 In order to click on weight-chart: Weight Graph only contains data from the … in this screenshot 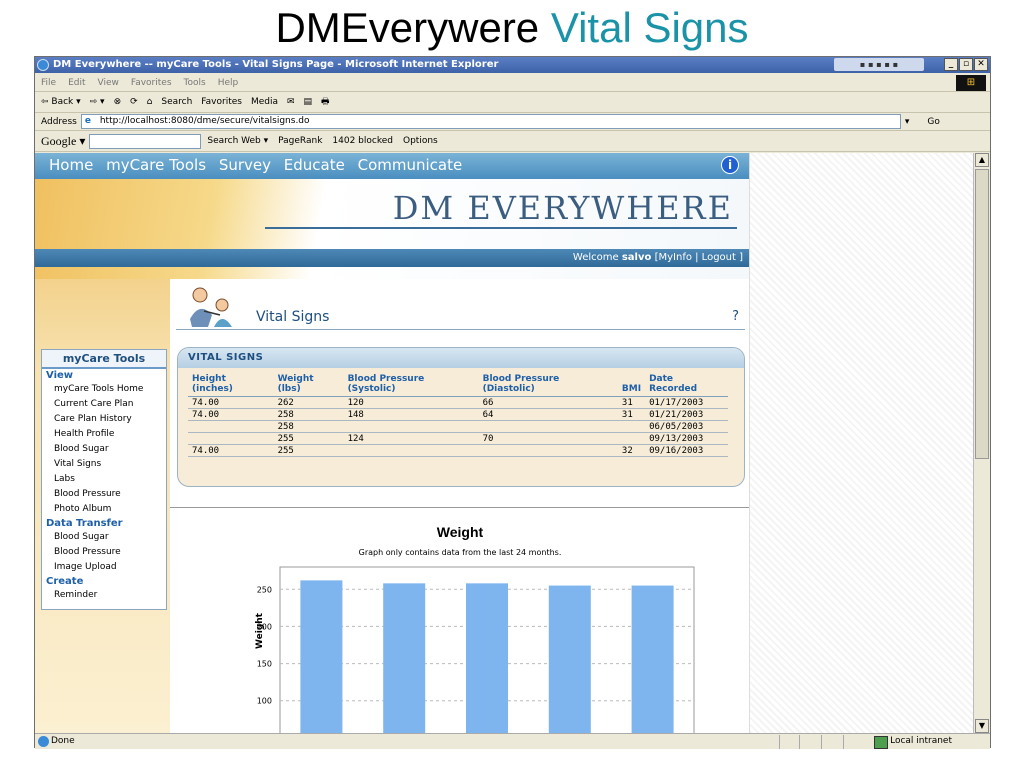, I will do `click(475, 628)`.